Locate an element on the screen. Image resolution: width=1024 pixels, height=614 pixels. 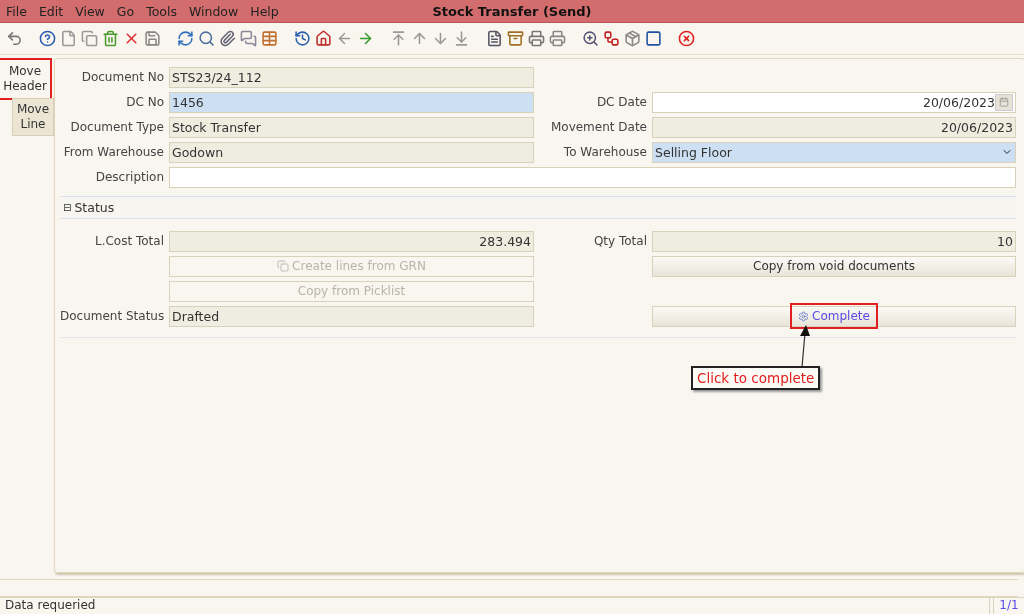
first-record-icon is located at coordinates (398, 38).